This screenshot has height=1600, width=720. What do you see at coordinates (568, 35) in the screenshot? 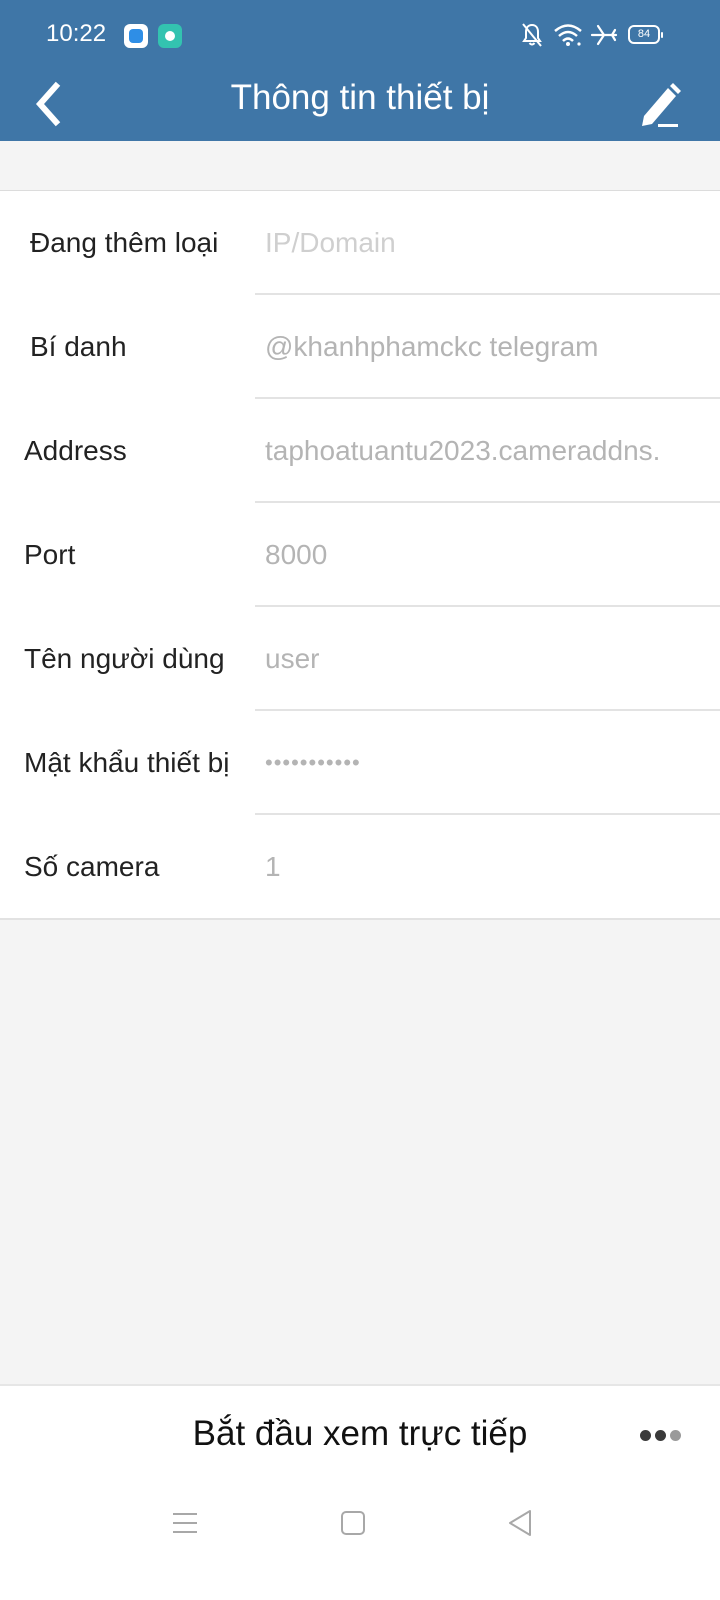
I see `wifi-icon` at bounding box center [568, 35].